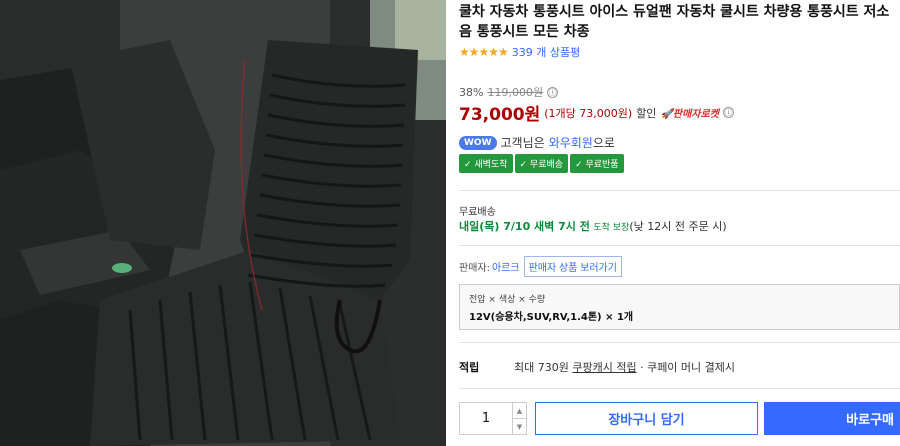  I want to click on delivery-guarantee: 도착 보장, so click(611, 228).